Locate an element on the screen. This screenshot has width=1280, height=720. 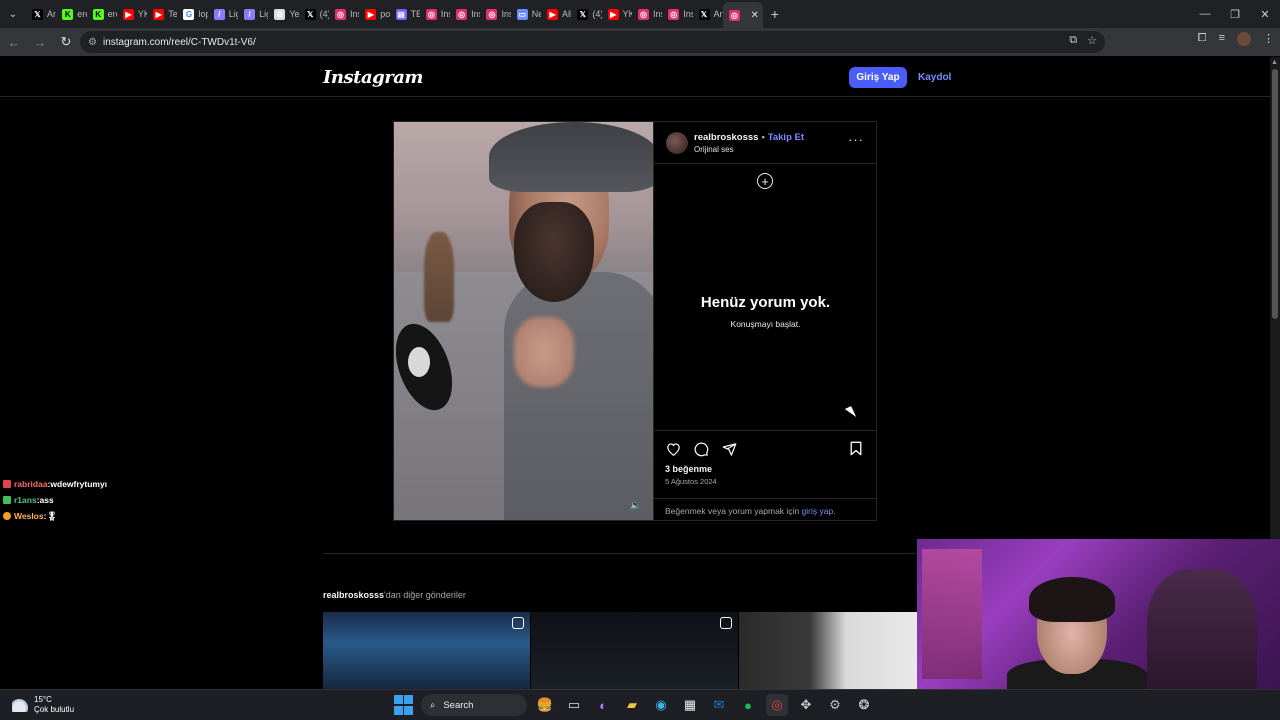
weather-widget: 15°C Çok bulutlu is located at coordinates (43, 705).